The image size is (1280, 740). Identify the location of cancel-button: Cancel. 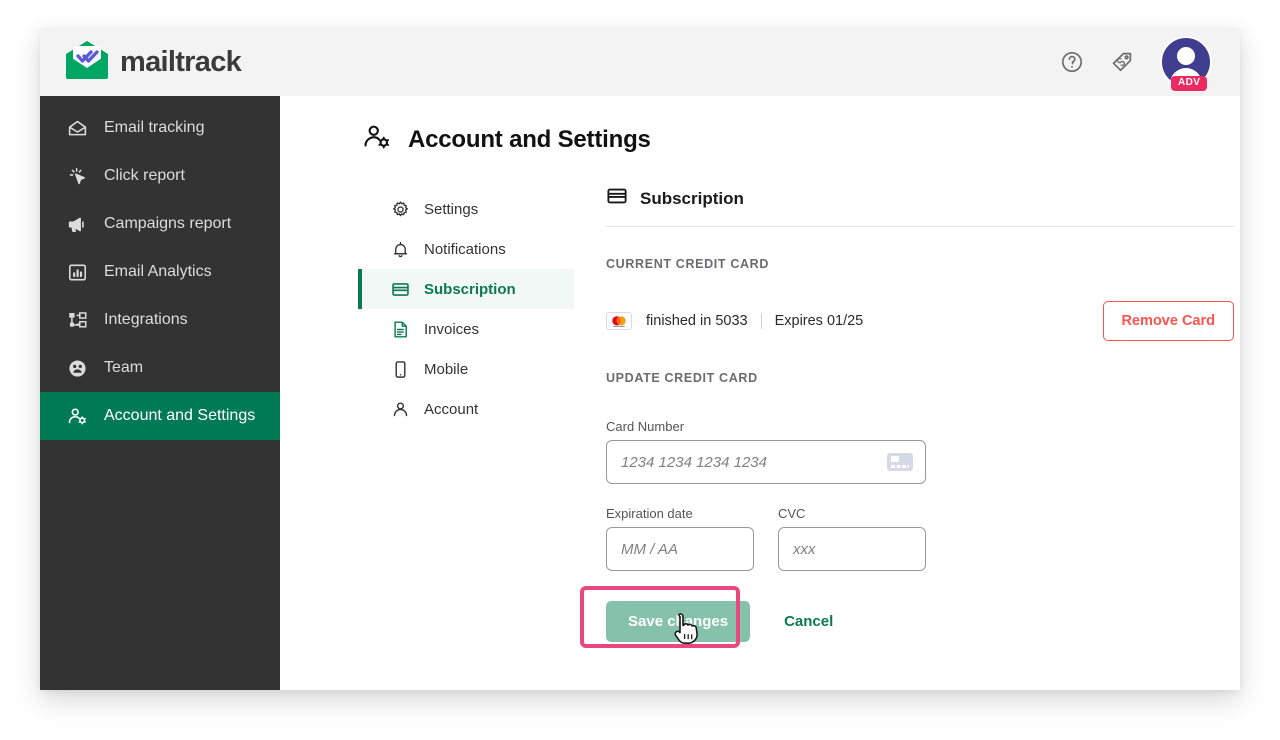
(808, 621).